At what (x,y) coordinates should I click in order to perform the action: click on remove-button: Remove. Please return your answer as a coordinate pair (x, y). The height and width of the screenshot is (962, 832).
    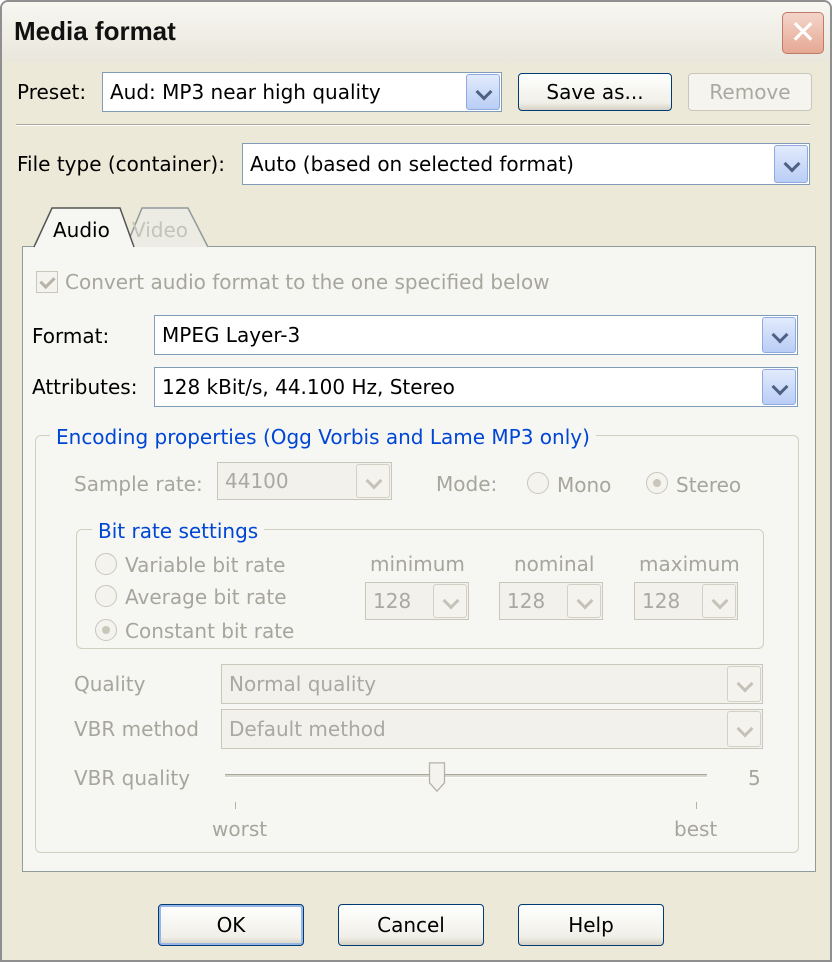
    Looking at the image, I should click on (750, 92).